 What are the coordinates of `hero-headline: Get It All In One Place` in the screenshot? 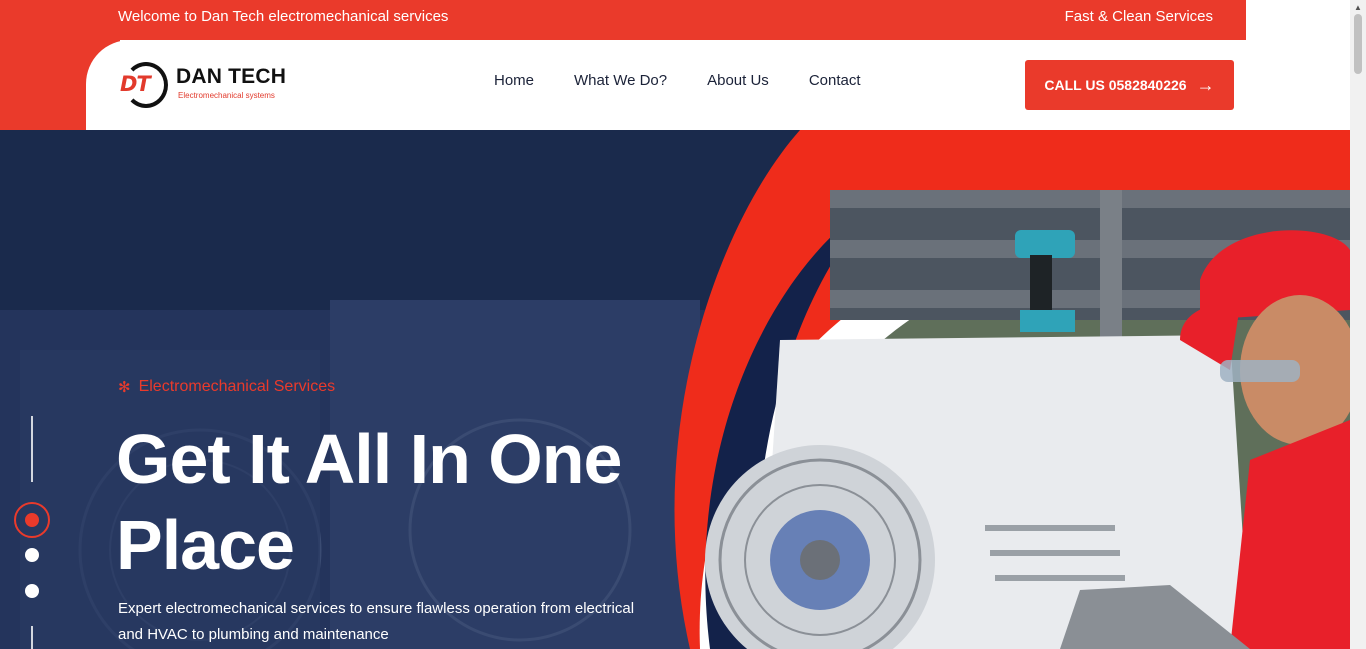 It's located at (416, 502).